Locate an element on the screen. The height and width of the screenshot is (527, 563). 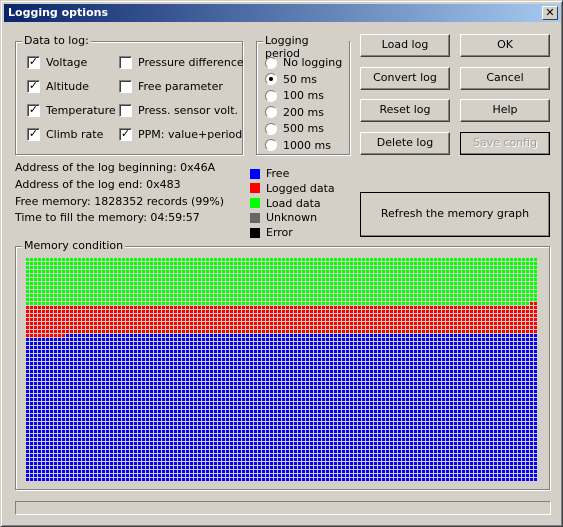
checkbox-pressure-difference: Pressure difference is located at coordinates (181, 62).